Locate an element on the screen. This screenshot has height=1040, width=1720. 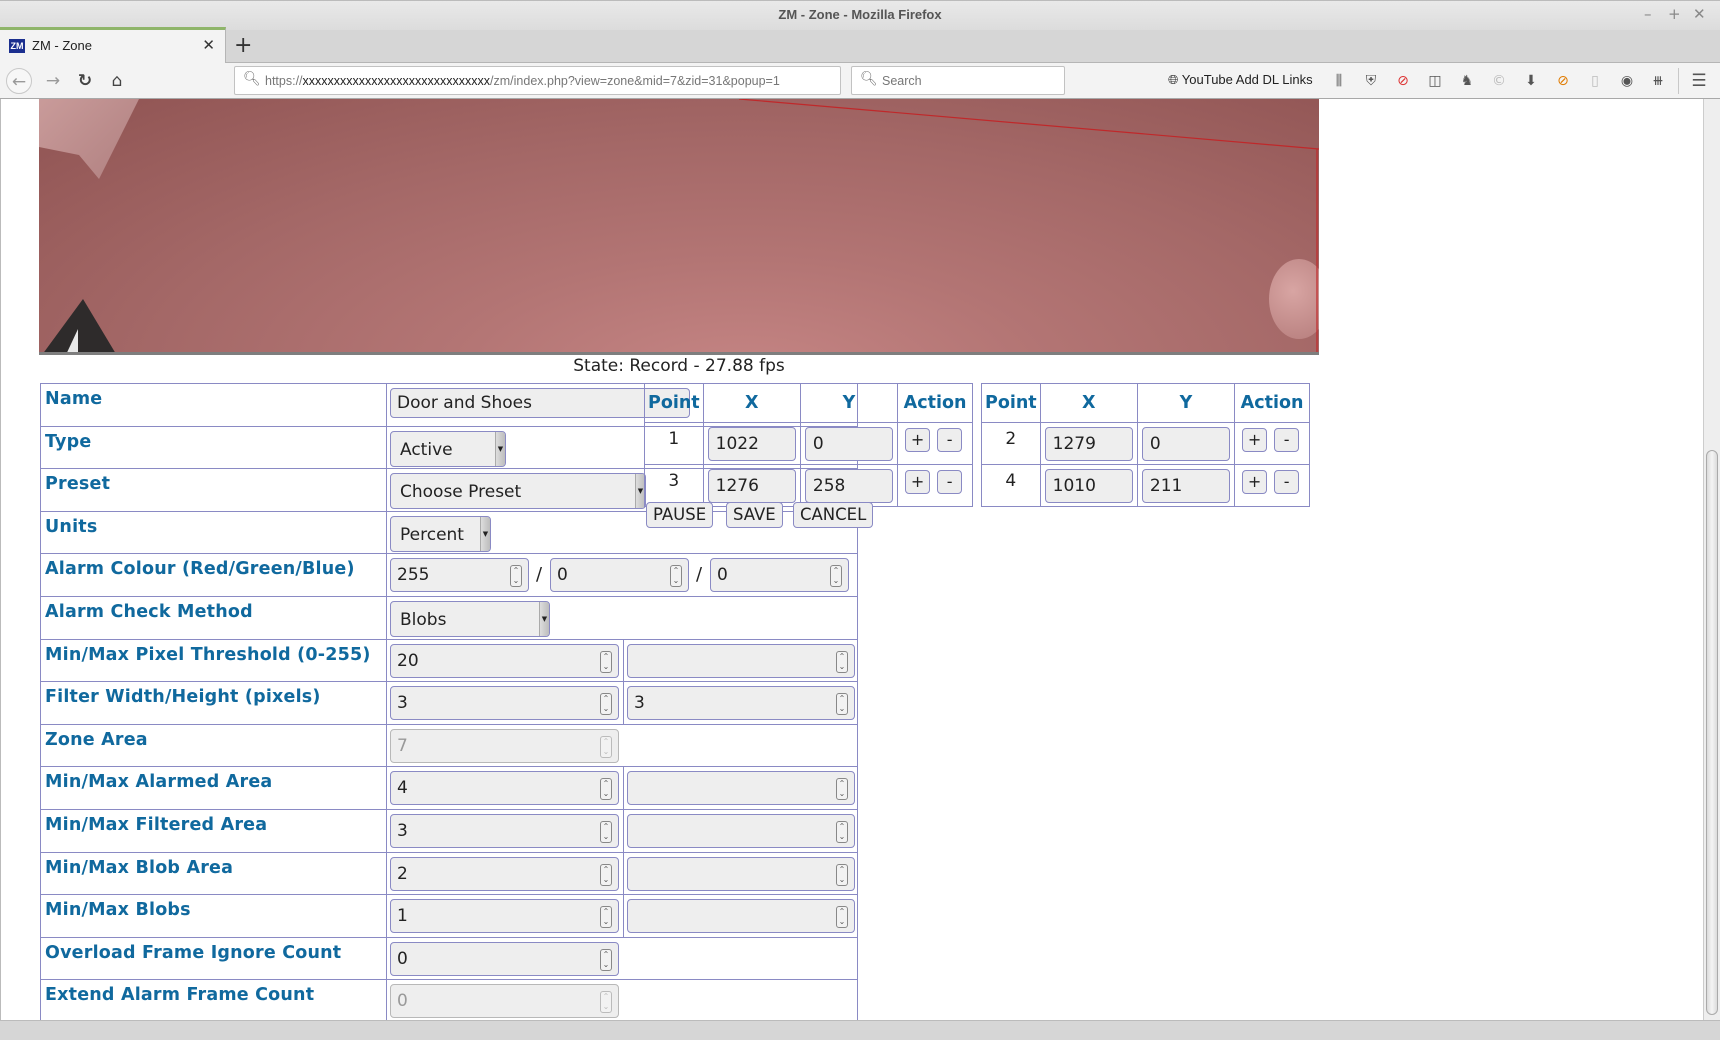
filter-height-input: 3 ⌃ ⌄ is located at coordinates (741, 703).